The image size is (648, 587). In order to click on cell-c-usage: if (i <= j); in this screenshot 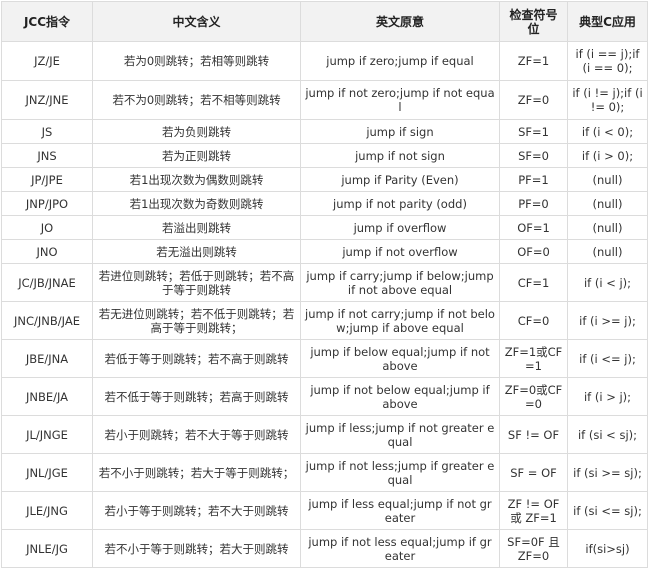, I will do `click(607, 358)`.